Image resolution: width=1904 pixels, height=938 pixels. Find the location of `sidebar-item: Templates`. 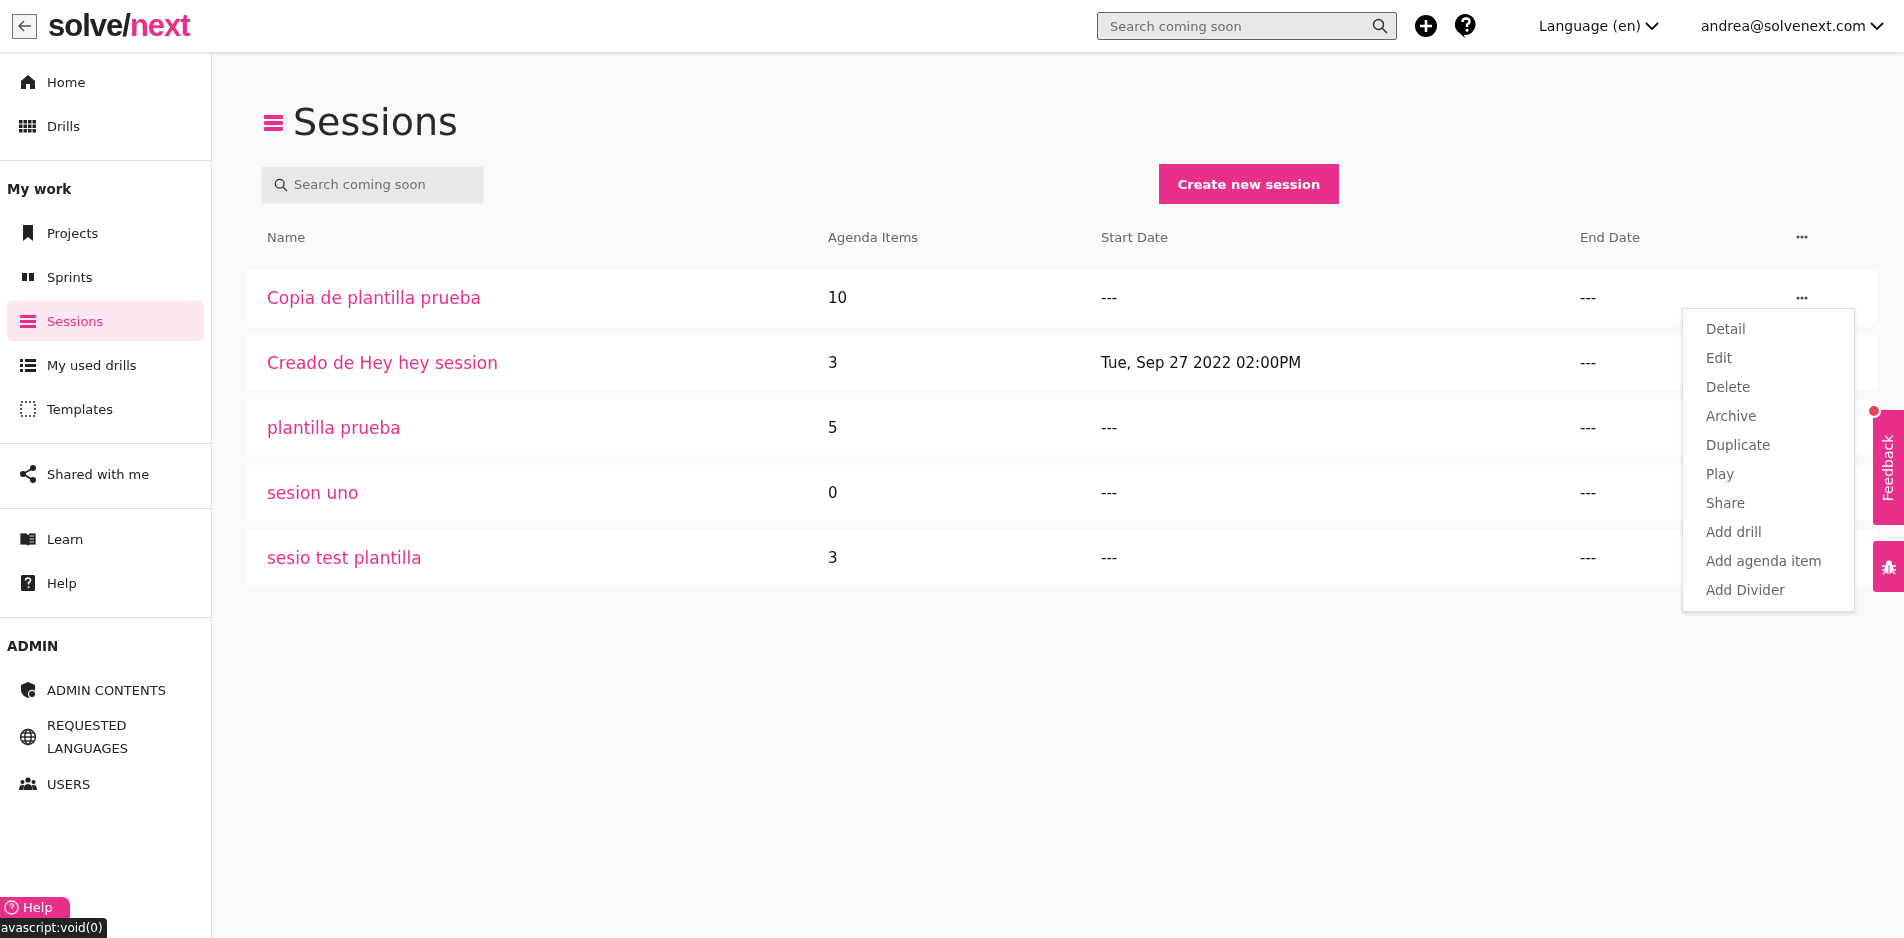

sidebar-item: Templates is located at coordinates (105, 409).